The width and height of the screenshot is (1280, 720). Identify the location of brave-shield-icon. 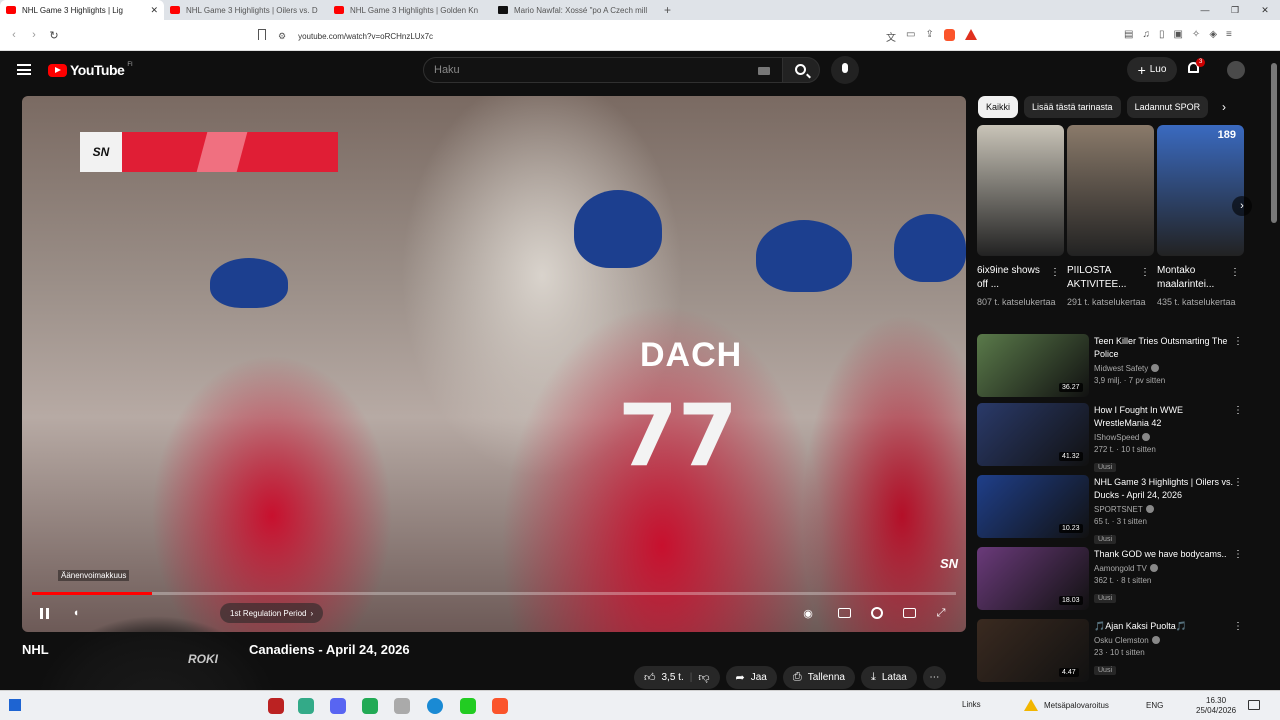
(949, 35).